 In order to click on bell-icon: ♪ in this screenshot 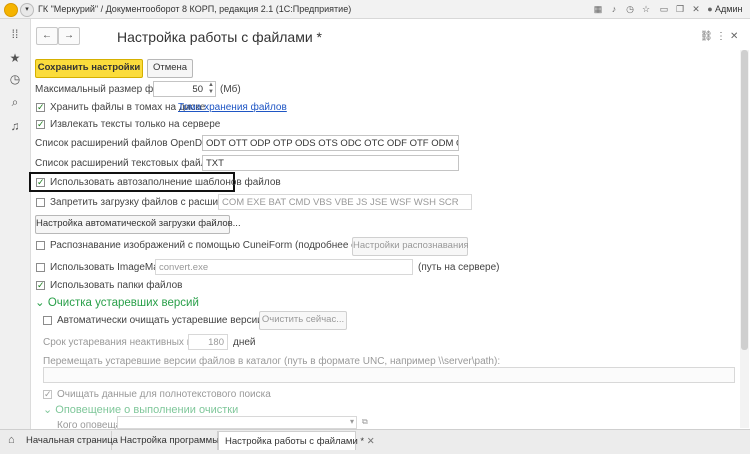, I will do `click(614, 9)`.